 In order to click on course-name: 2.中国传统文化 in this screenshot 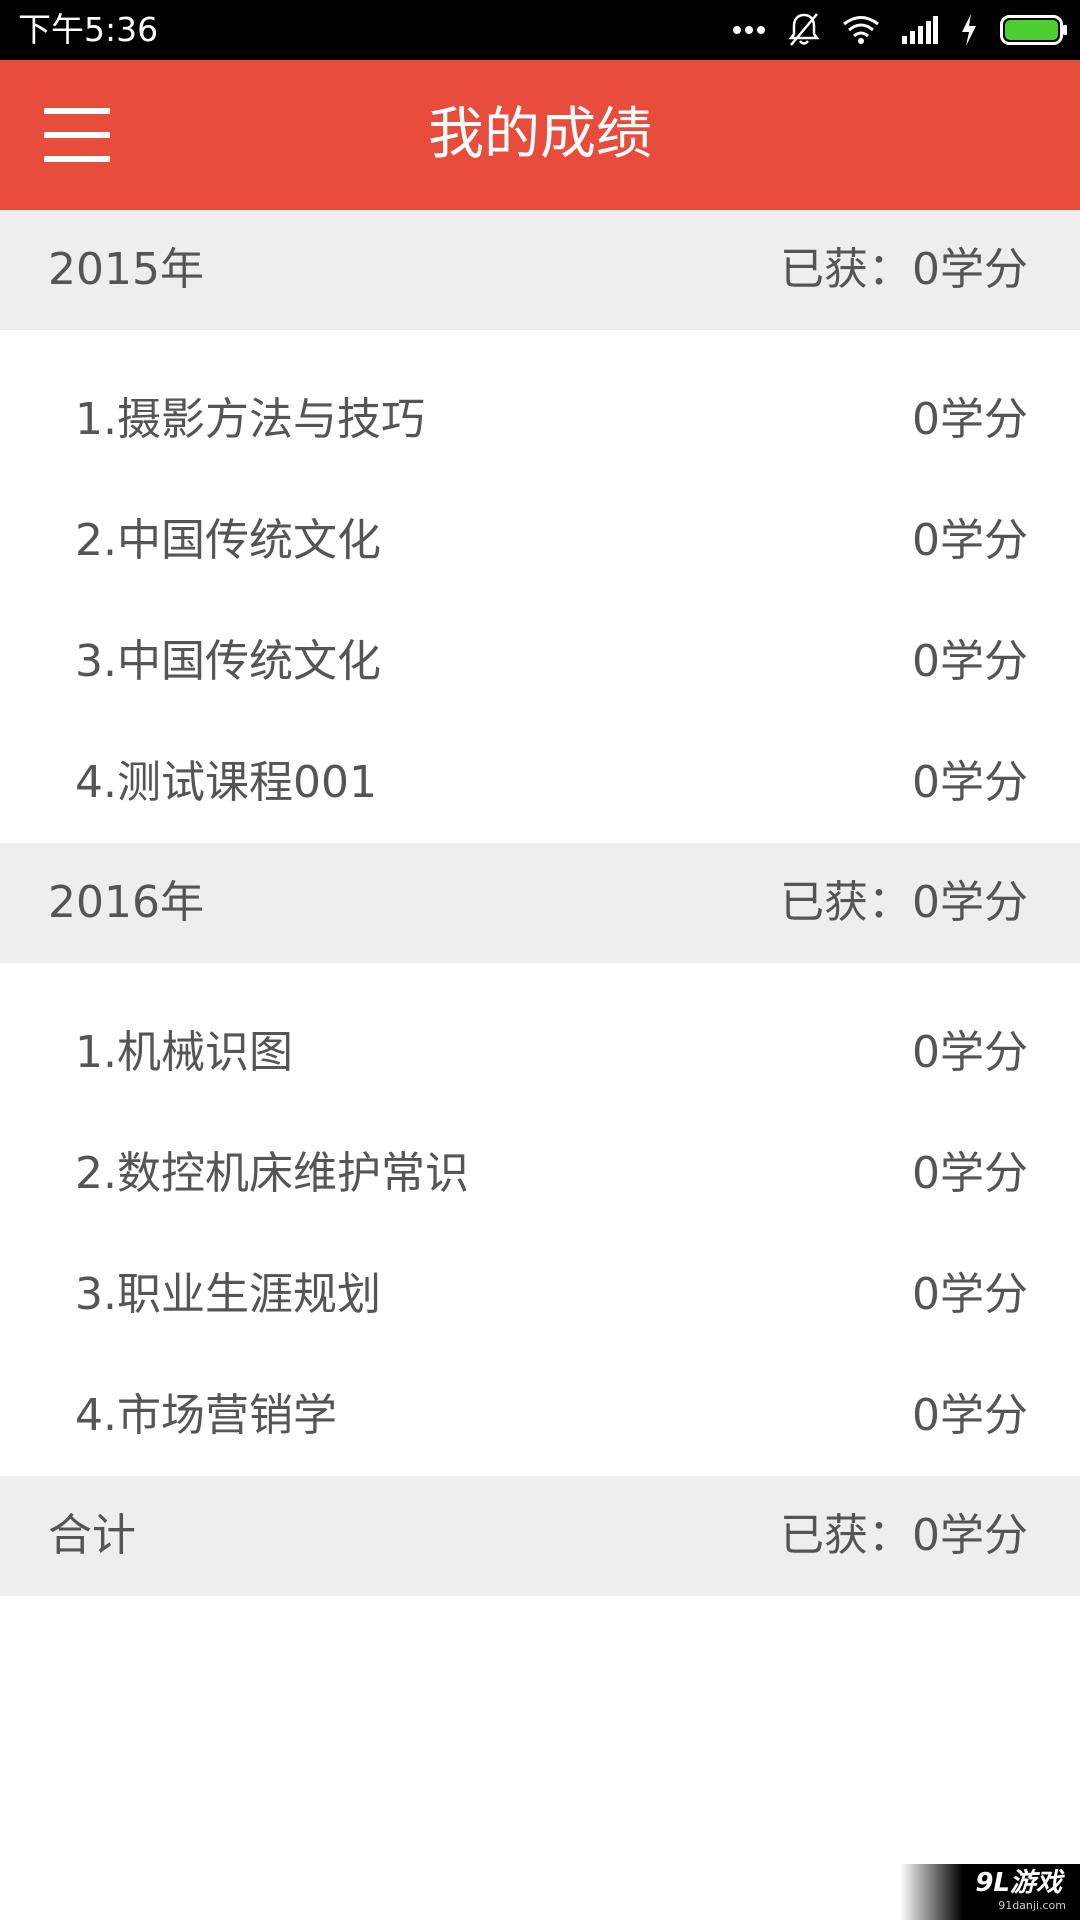, I will do `click(228, 540)`.